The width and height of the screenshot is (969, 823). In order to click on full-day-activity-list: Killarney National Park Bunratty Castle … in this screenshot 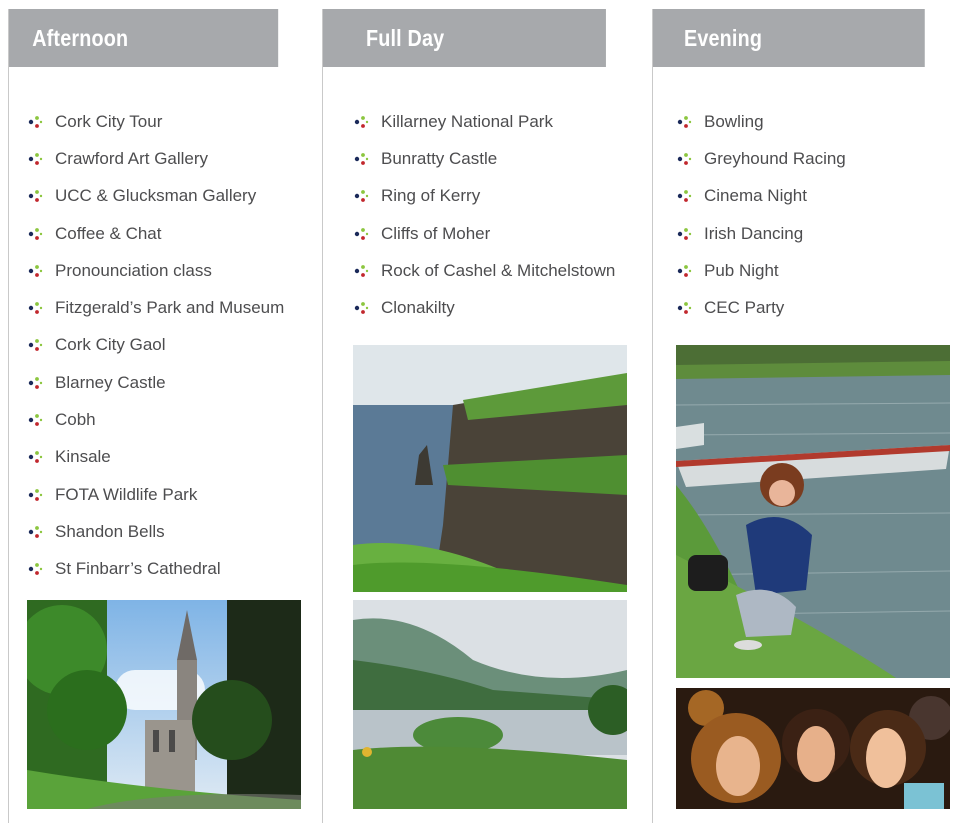, I will do `click(484, 215)`.